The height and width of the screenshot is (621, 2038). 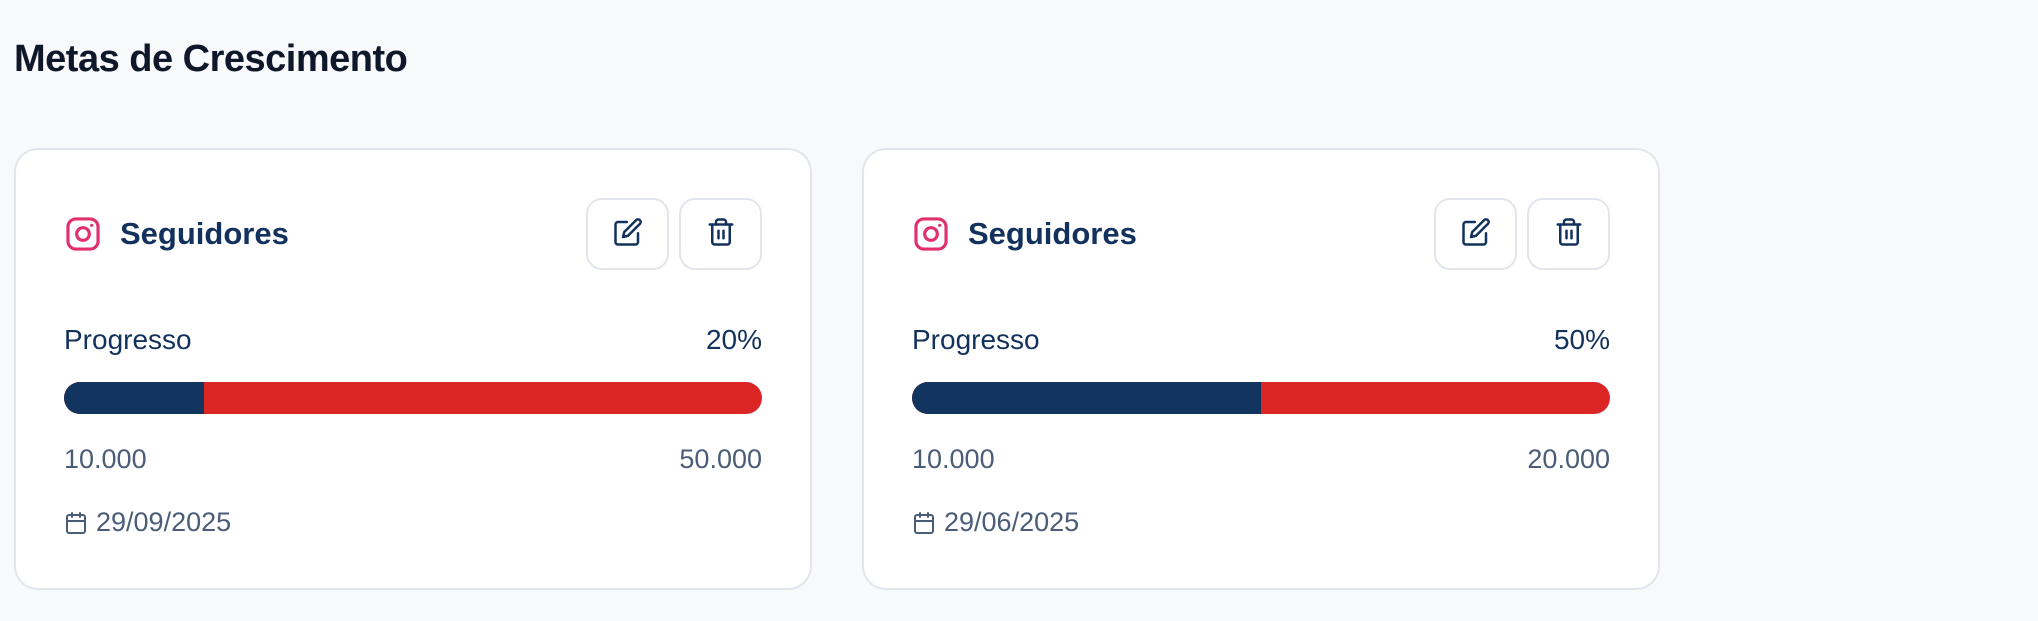 What do you see at coordinates (1581, 339) in the screenshot?
I see `progress-percent: 50%` at bounding box center [1581, 339].